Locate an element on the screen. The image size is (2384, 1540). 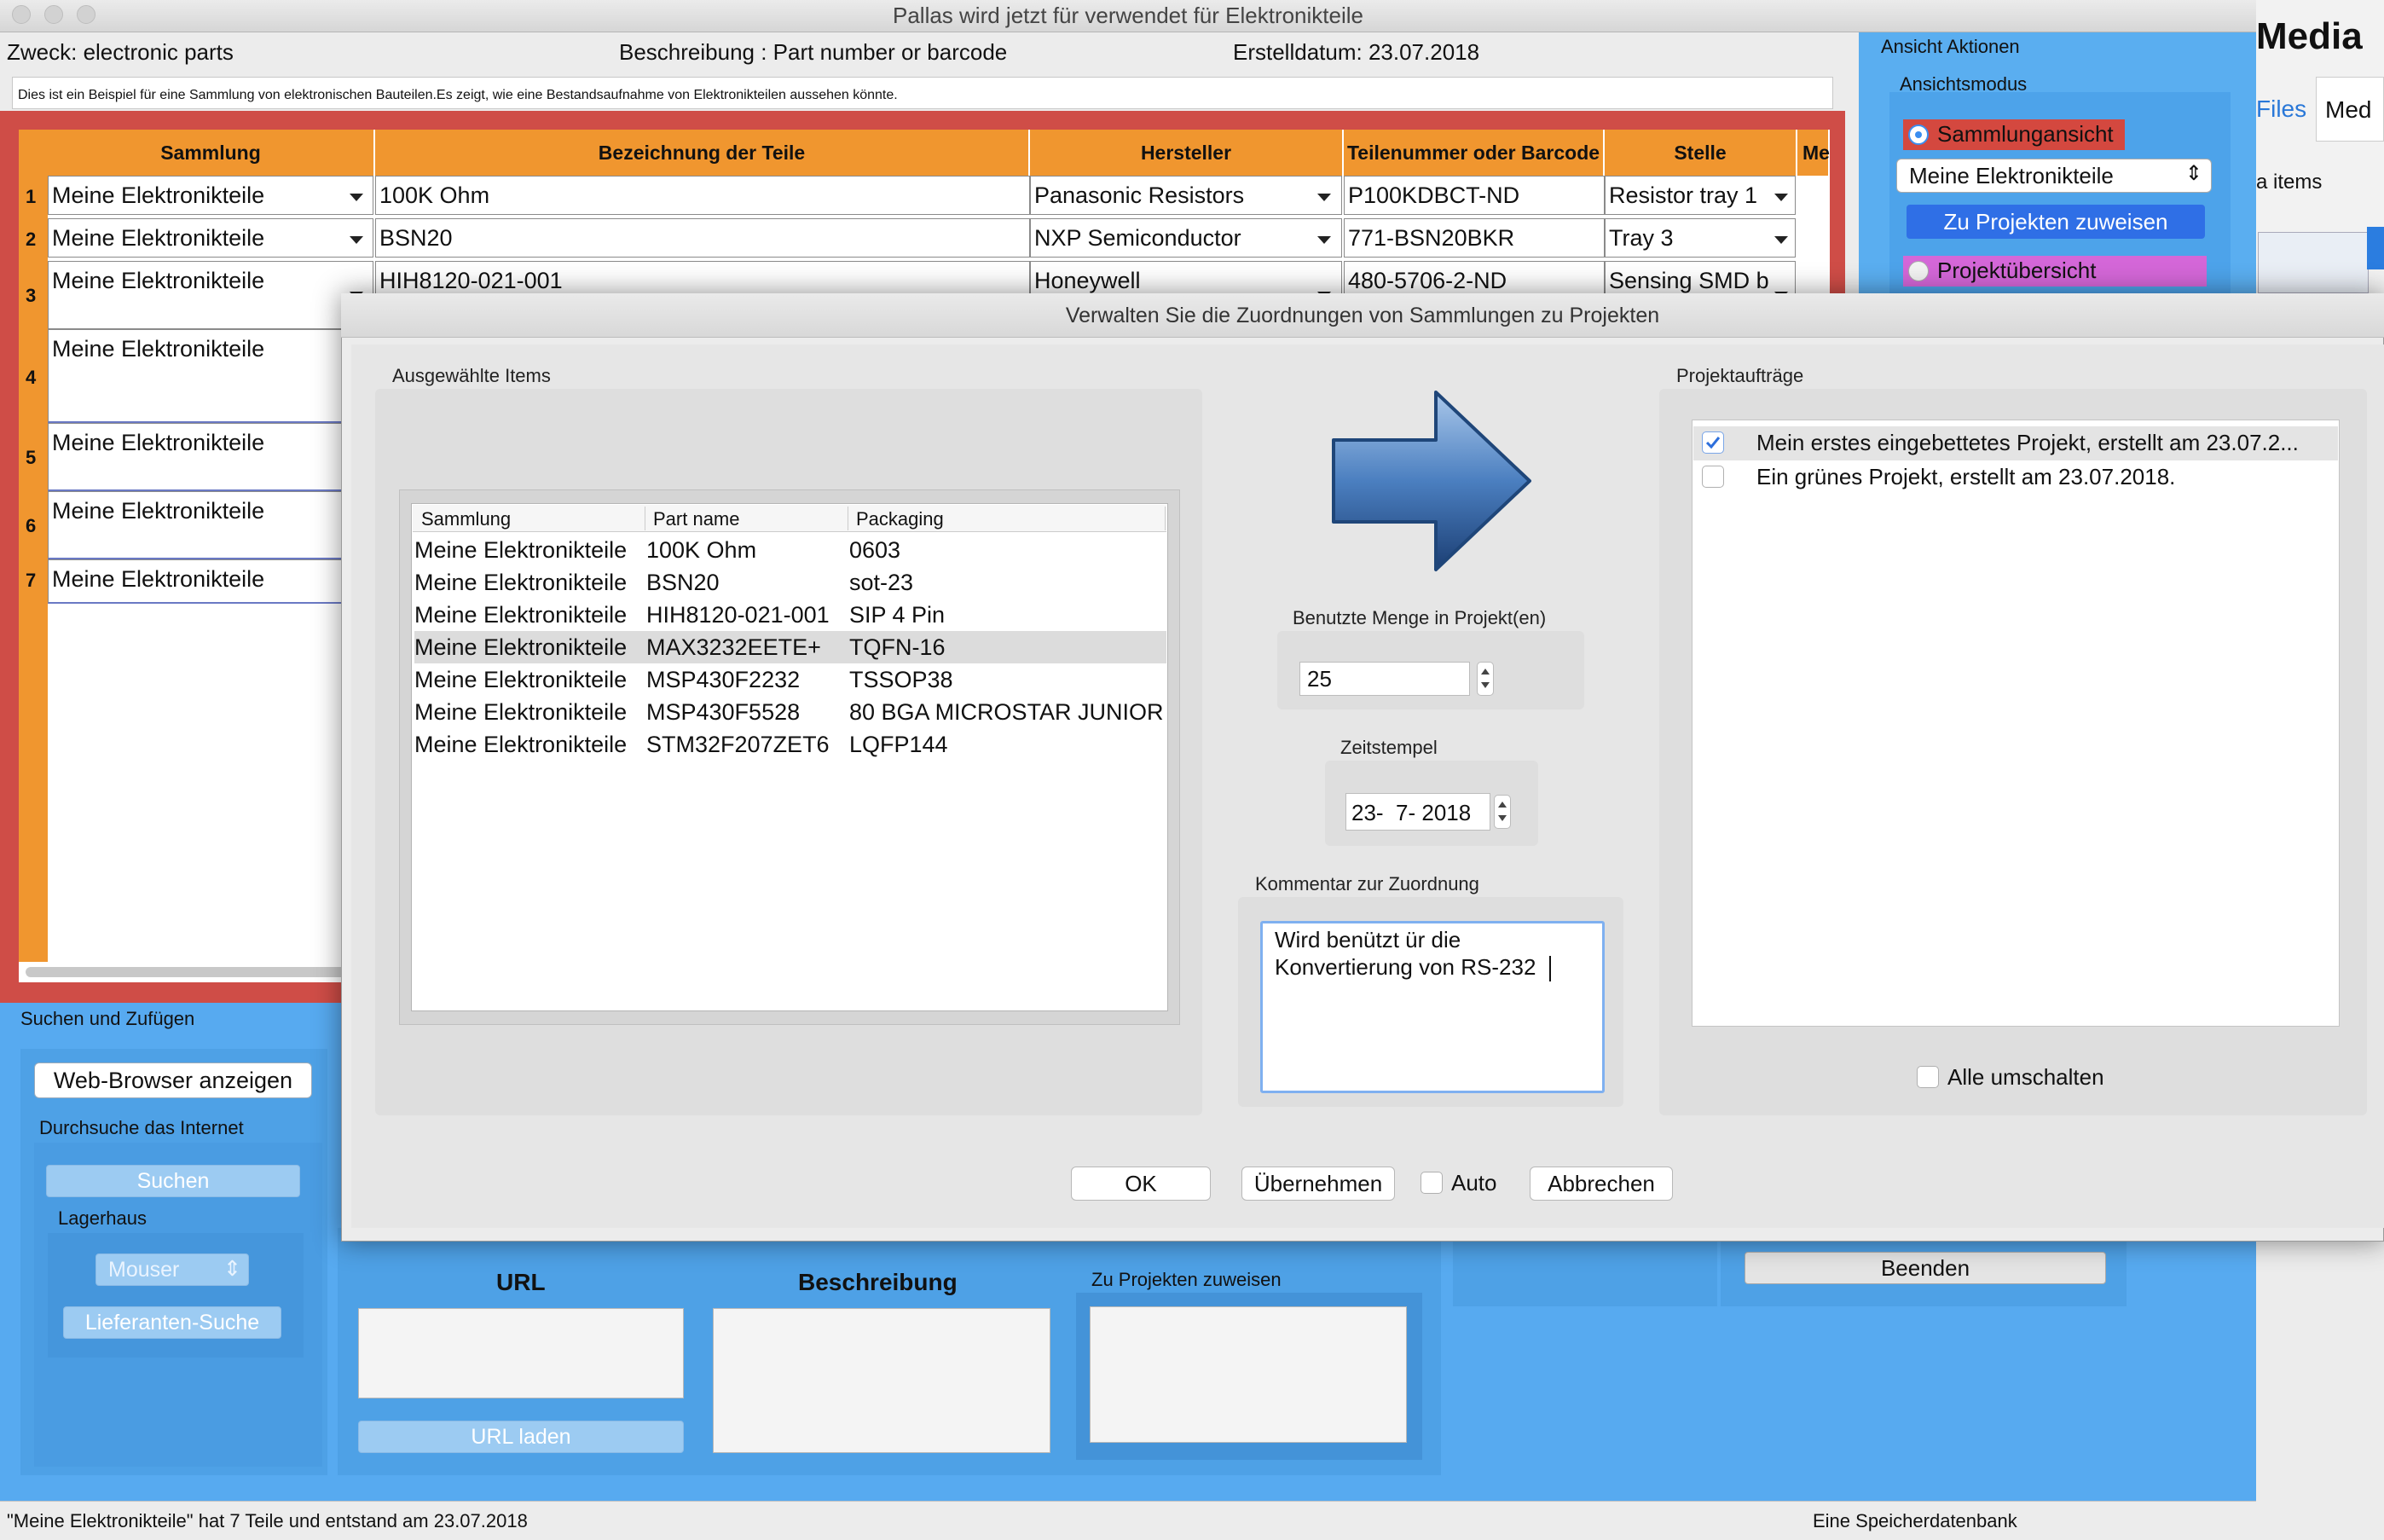
quantity-value: 25 is located at coordinates (1319, 679).